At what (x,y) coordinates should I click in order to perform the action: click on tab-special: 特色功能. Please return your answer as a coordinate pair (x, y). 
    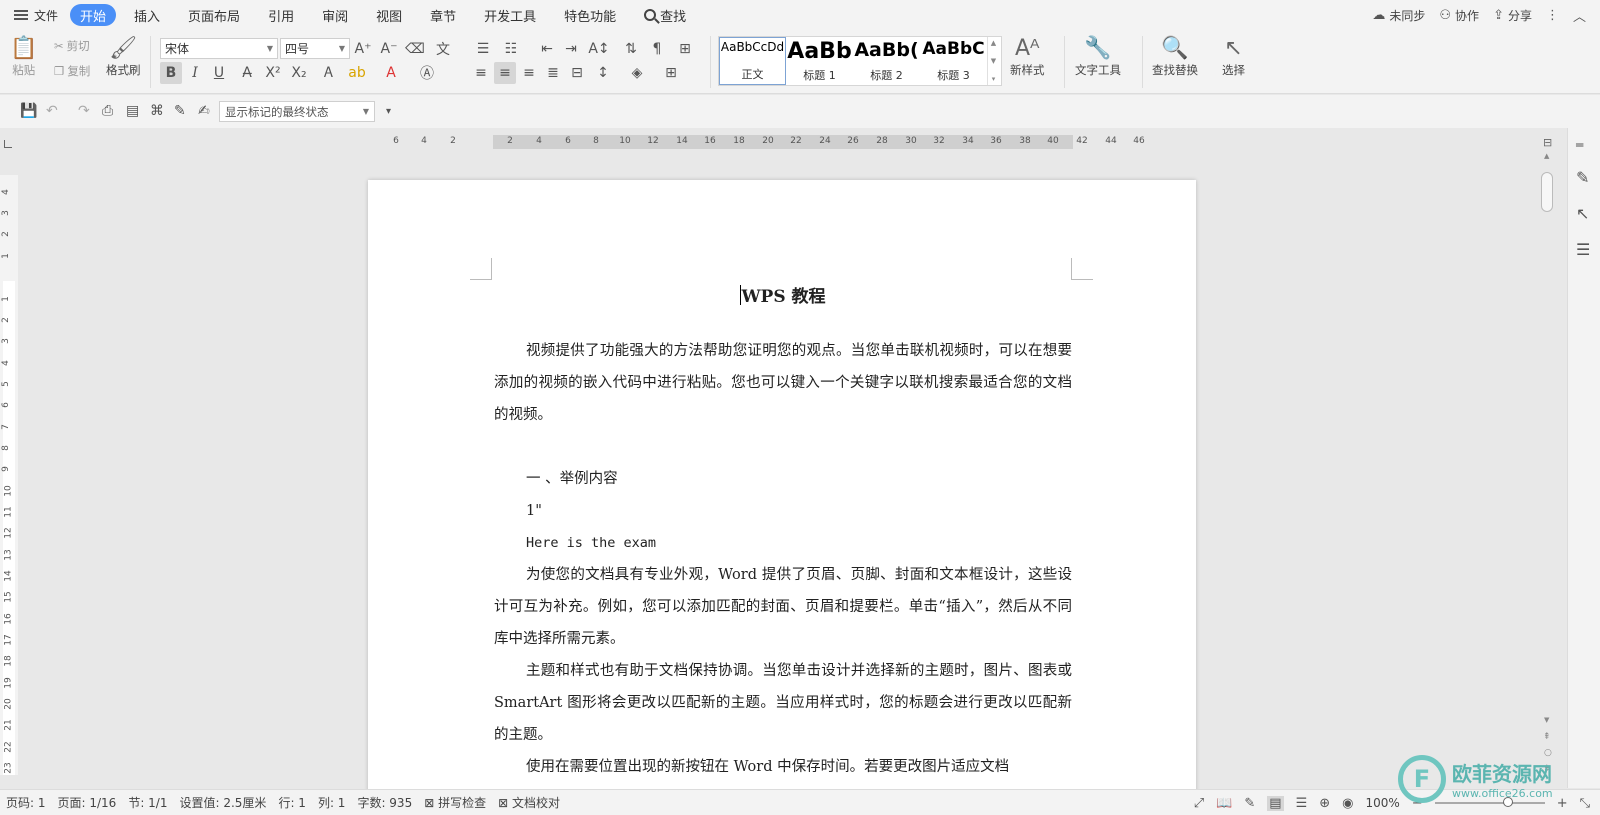
    Looking at the image, I should click on (590, 15).